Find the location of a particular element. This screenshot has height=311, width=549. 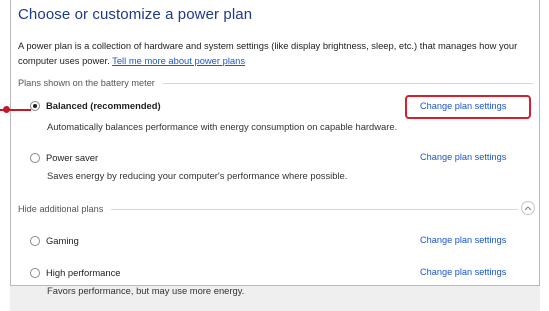

plan-name: Power saver is located at coordinates (72, 157).